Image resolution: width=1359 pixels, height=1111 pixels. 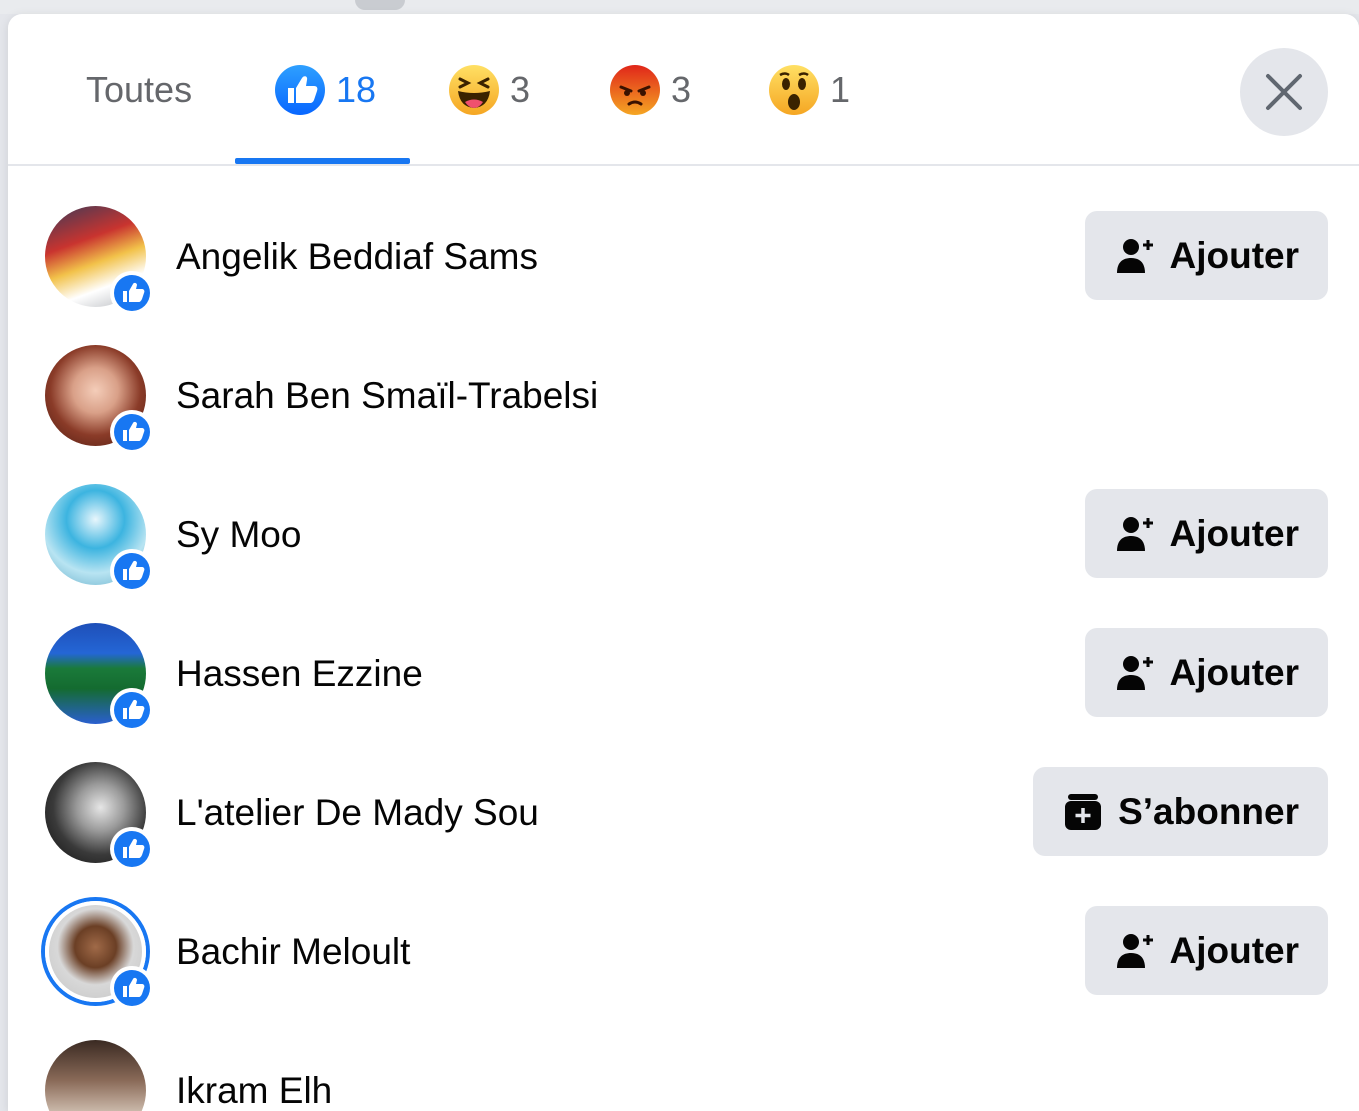 I want to click on list-item: Bachir Meloult Ajouter, so click(x=683, y=935).